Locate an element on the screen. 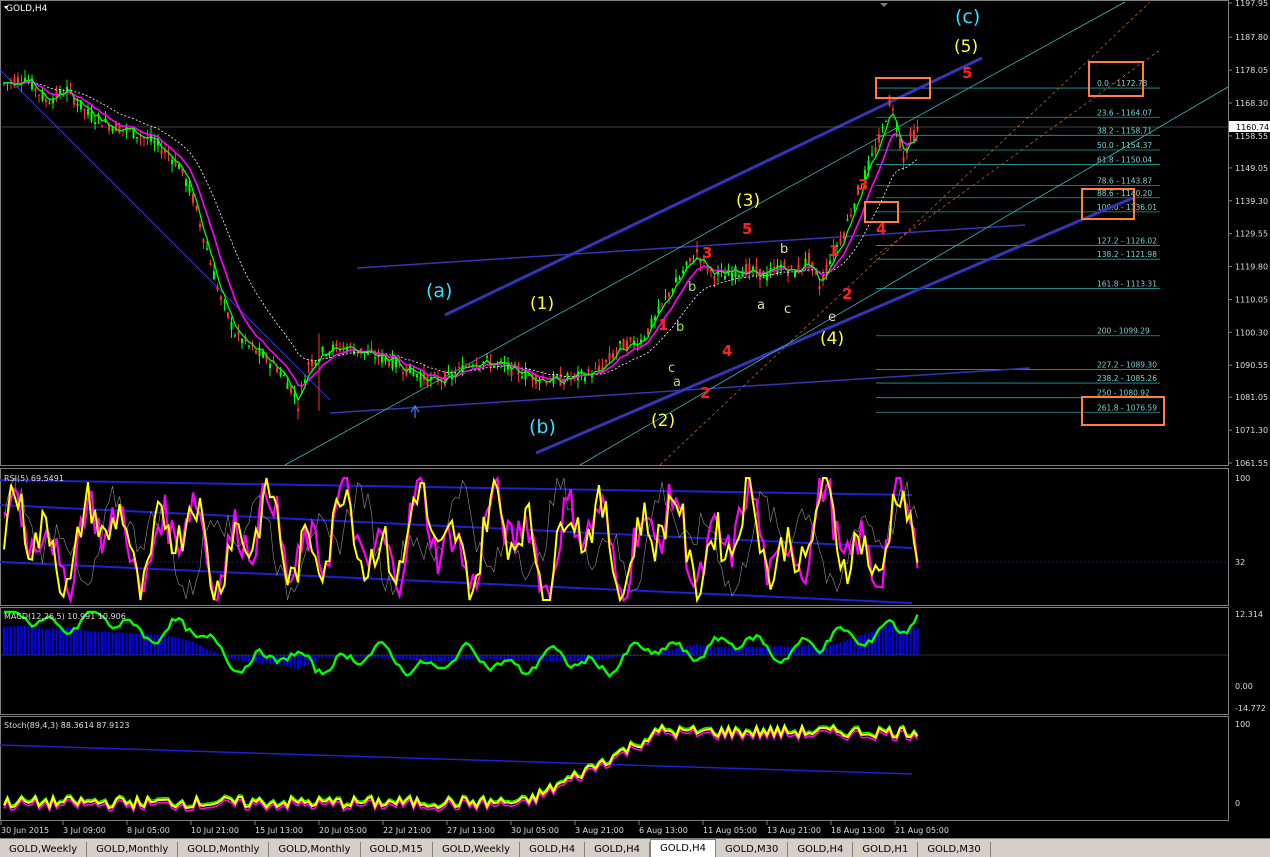  wave-label-yellow: (2) is located at coordinates (663, 421).